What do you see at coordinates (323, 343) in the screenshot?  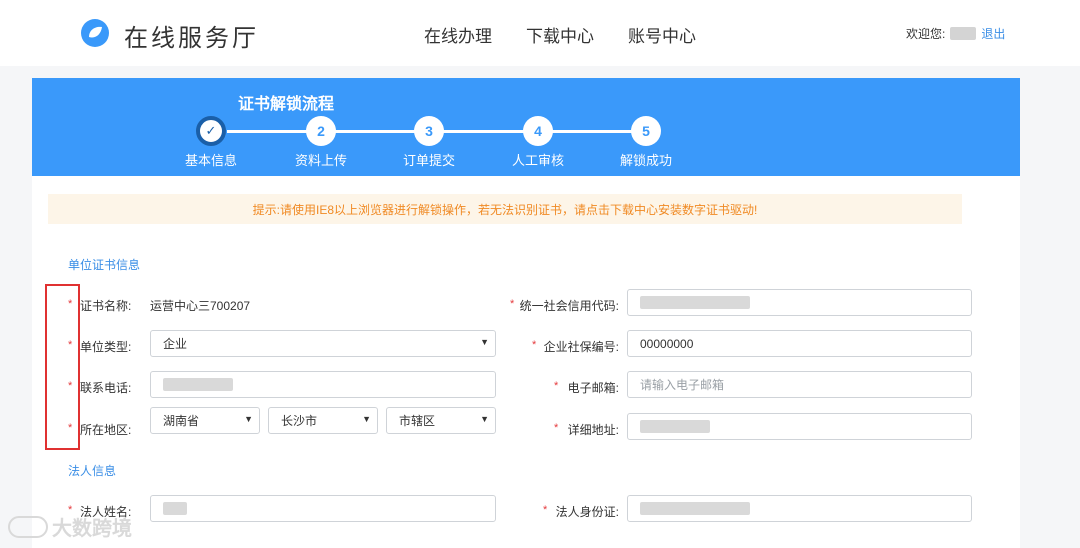 I see `unit-type-select: 企业 ▼` at bounding box center [323, 343].